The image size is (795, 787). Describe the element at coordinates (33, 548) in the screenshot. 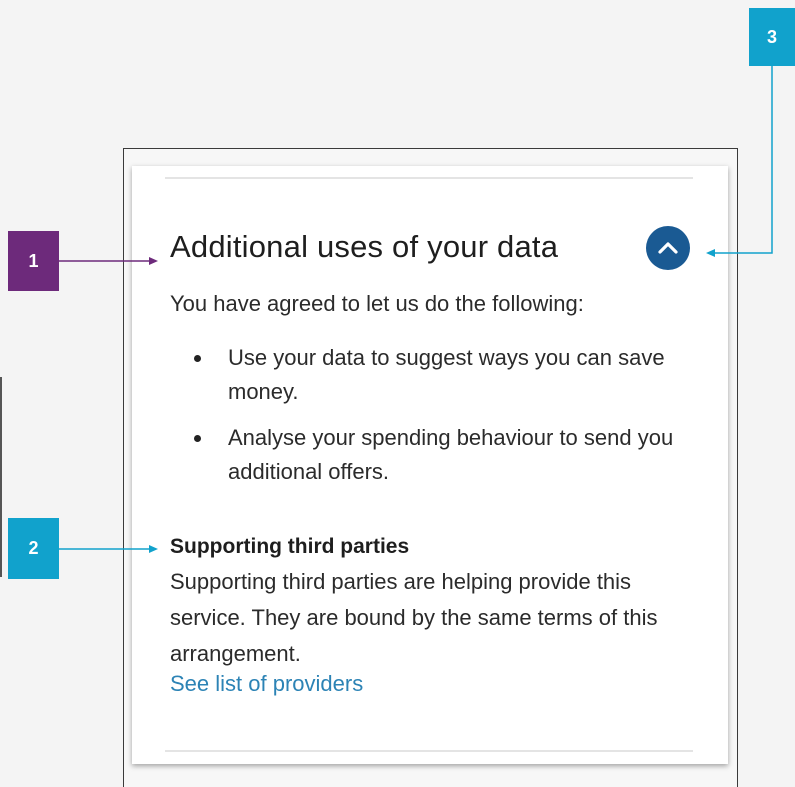

I see `callout-badge-2: 2` at that location.